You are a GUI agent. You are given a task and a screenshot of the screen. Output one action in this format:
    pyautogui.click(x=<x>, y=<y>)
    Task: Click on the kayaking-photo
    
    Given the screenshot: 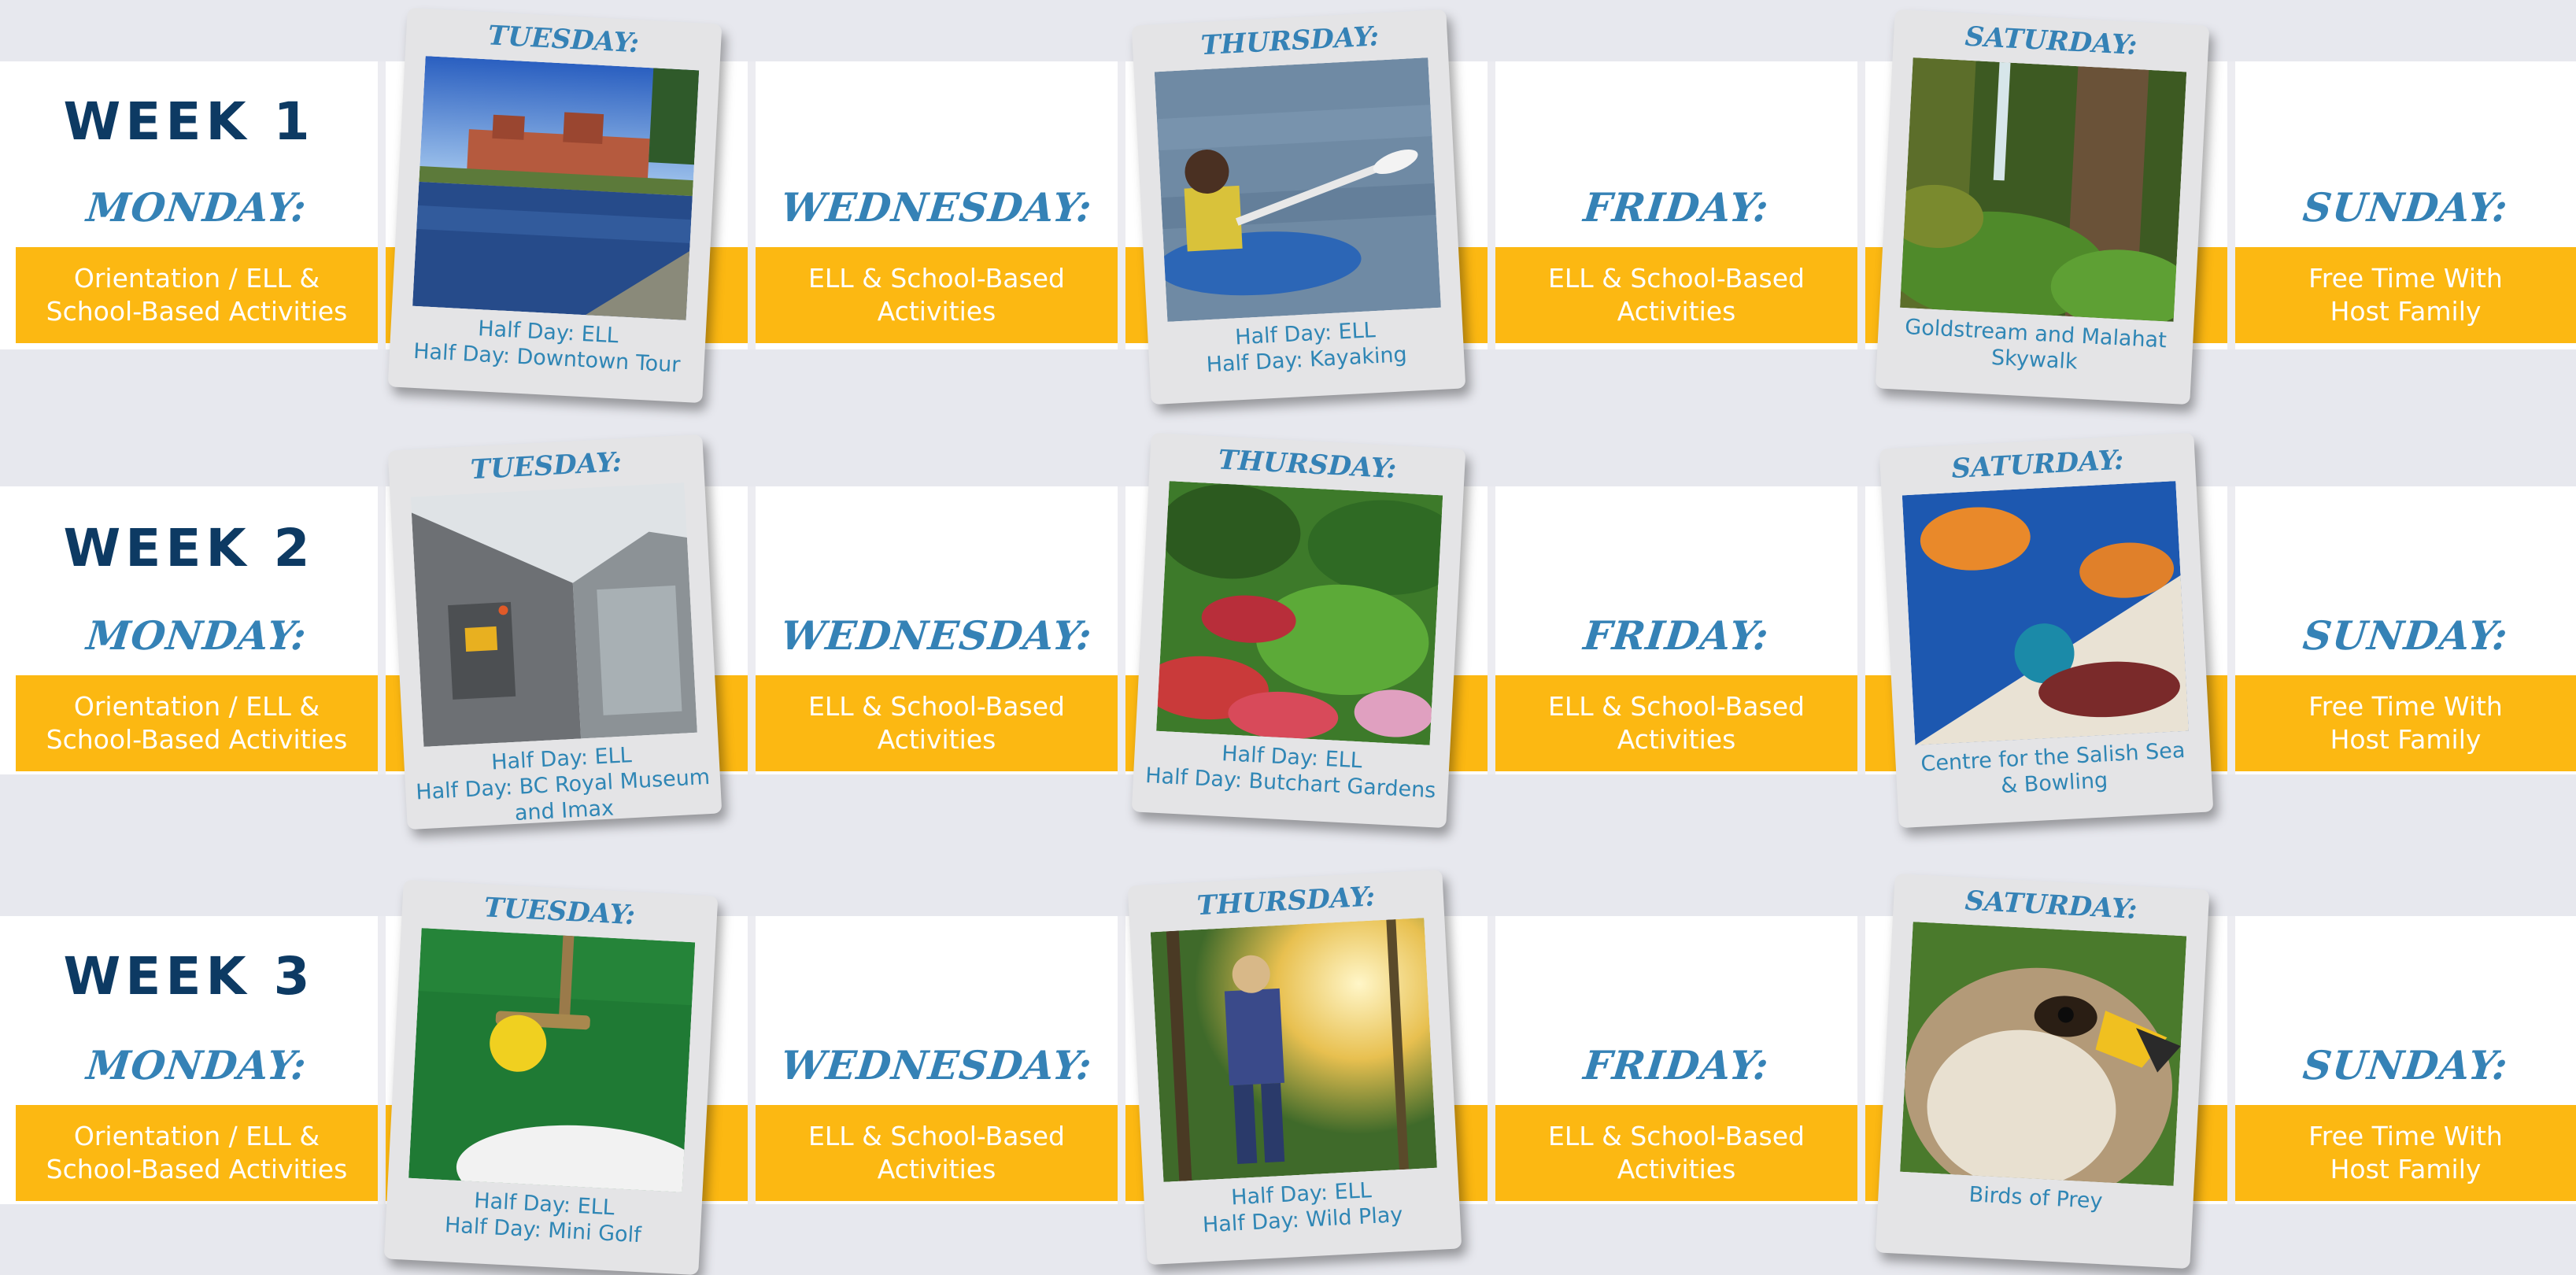 What is the action you would take?
    pyautogui.click(x=1297, y=189)
    